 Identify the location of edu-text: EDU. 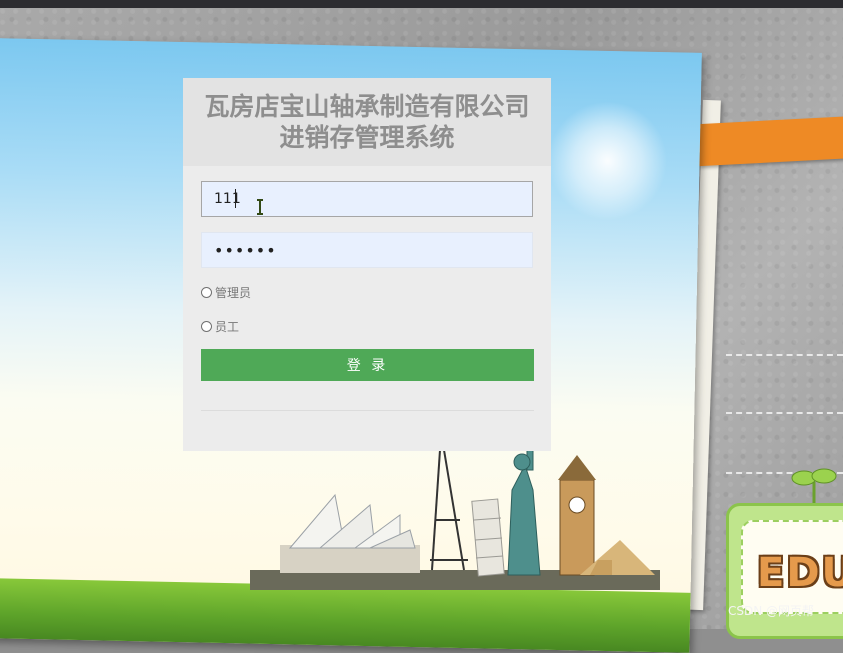
(800, 573).